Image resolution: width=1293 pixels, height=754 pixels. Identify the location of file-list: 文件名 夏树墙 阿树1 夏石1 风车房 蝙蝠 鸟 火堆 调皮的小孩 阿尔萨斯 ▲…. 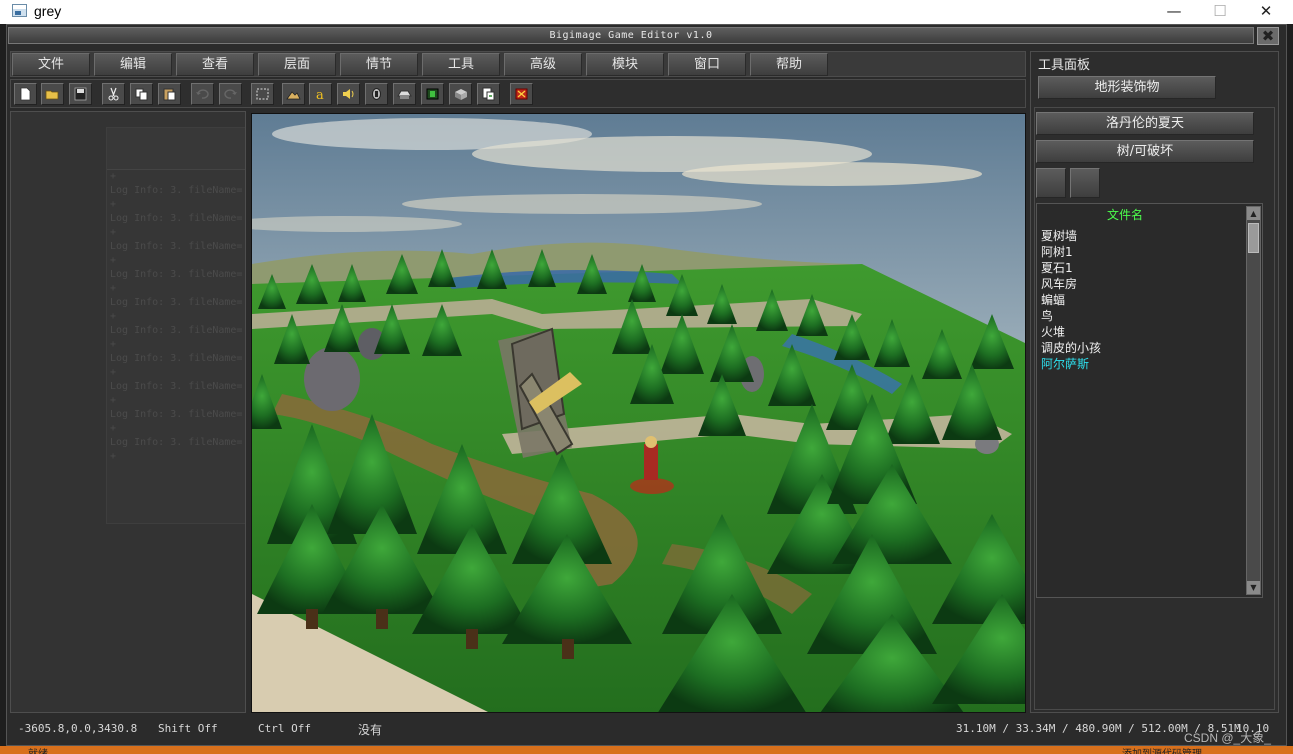
(1149, 400).